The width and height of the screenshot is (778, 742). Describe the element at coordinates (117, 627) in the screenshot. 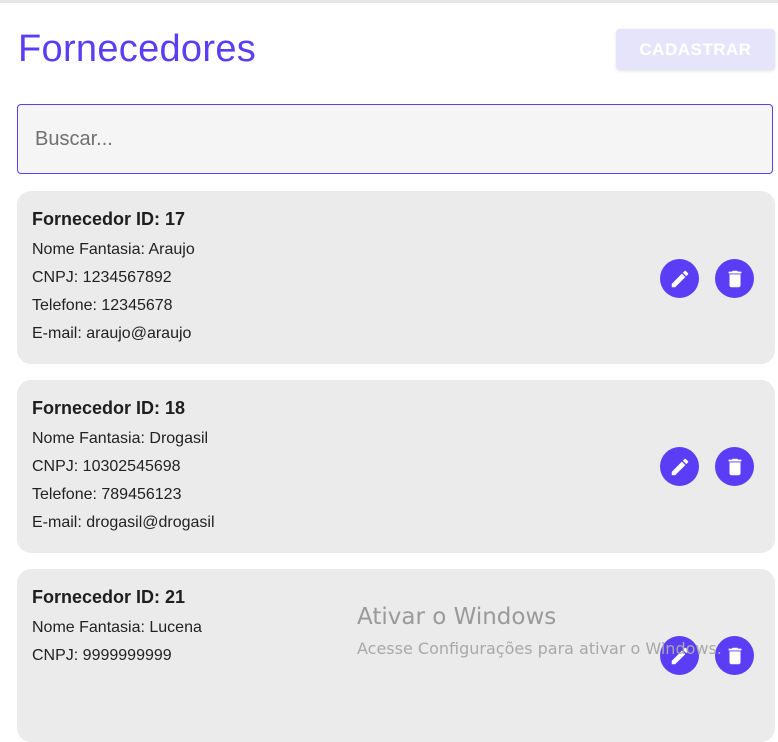

I see `supplier-trade-name: Nome Fantasia: Lucena` at that location.